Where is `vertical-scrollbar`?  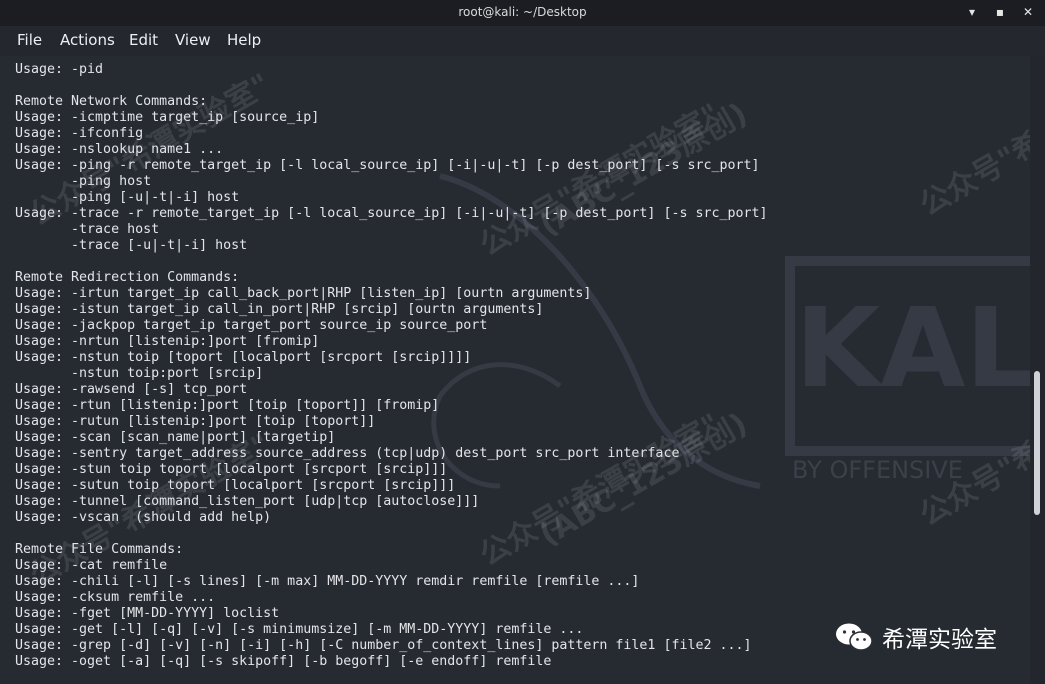
vertical-scrollbar is located at coordinates (1037, 370).